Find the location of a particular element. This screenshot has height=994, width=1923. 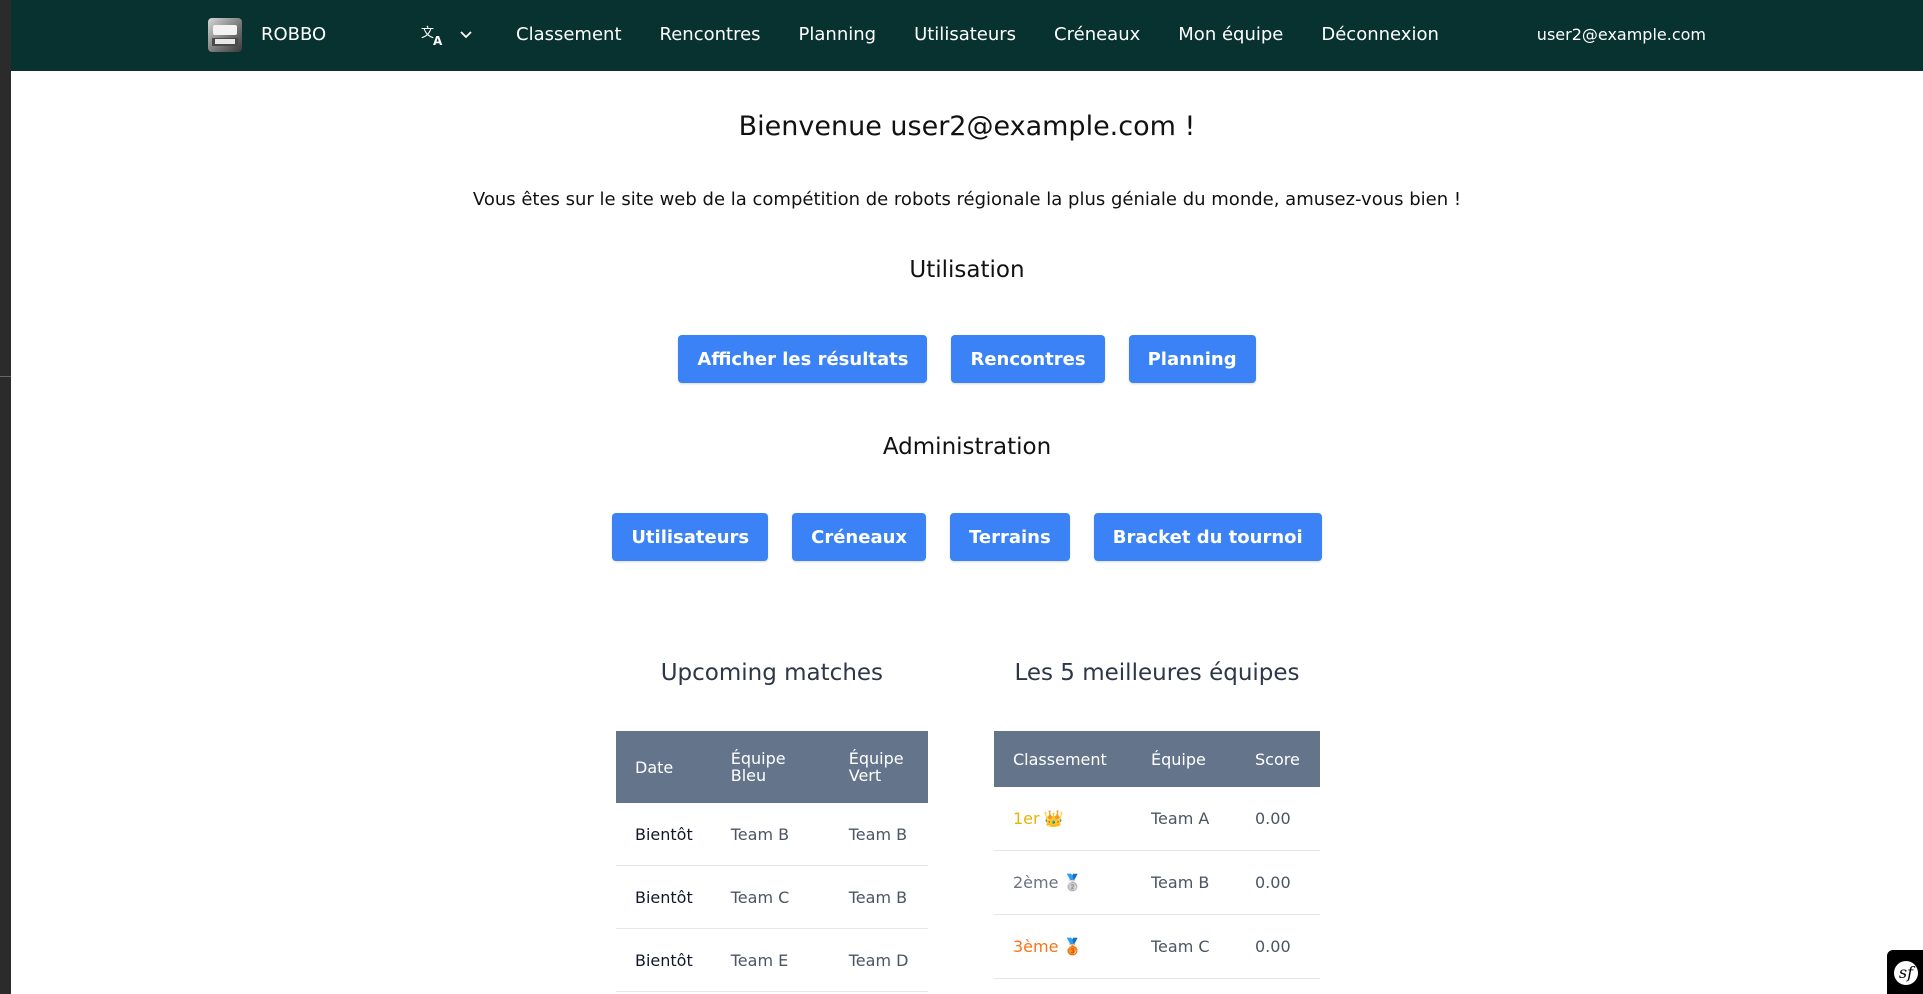

upcoming-matches-title: Upcoming matches is located at coordinates (772, 673).